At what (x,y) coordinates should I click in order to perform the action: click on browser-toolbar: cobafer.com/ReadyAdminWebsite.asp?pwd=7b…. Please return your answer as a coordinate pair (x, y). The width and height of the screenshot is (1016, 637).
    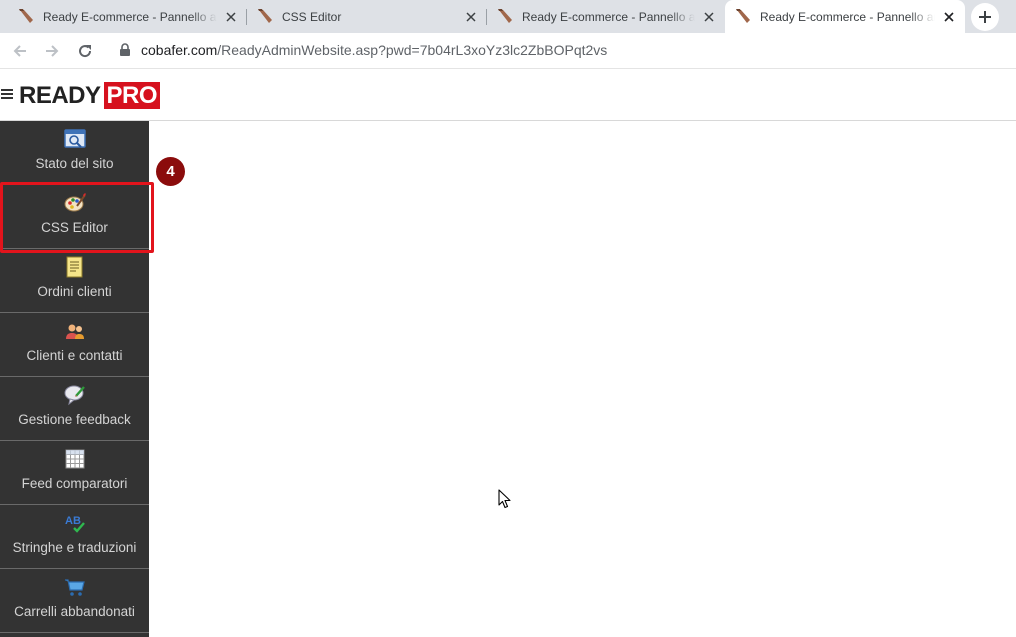
    Looking at the image, I should click on (508, 51).